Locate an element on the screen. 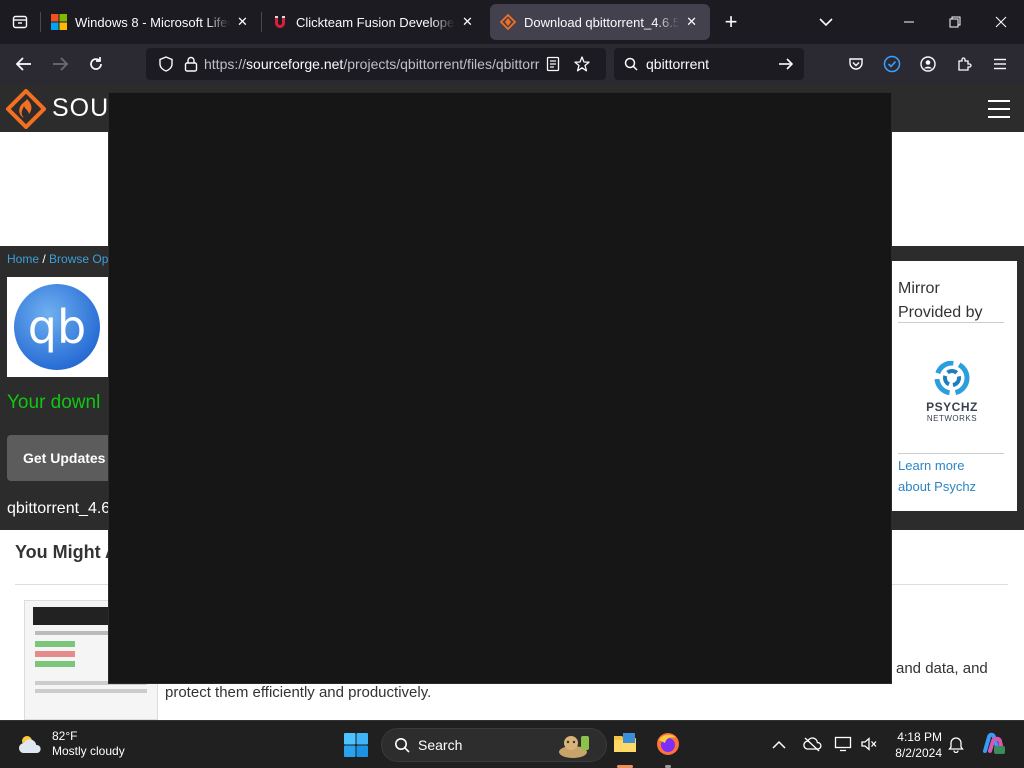  back-button is located at coordinates (24, 64).